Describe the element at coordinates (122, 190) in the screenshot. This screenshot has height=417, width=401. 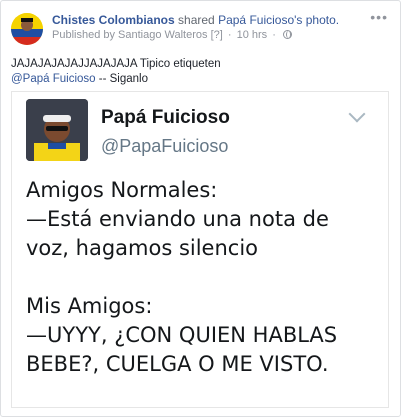
I see `tweet-line: Amigos Normales:` at that location.